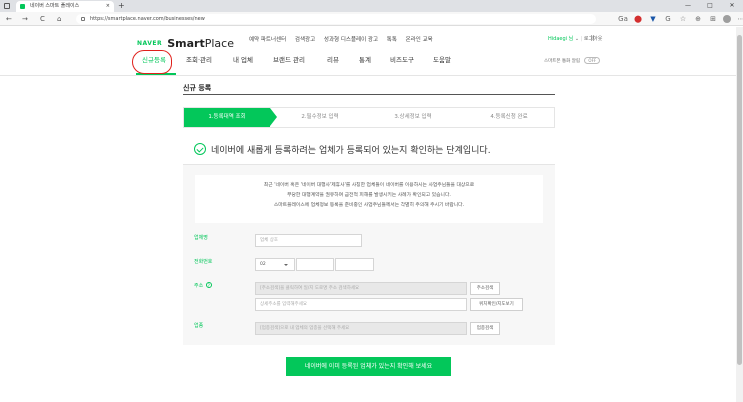 The width and height of the screenshot is (743, 402). What do you see at coordinates (392, 40) in the screenshot?
I see `link-talktalk: 톡톡` at bounding box center [392, 40].